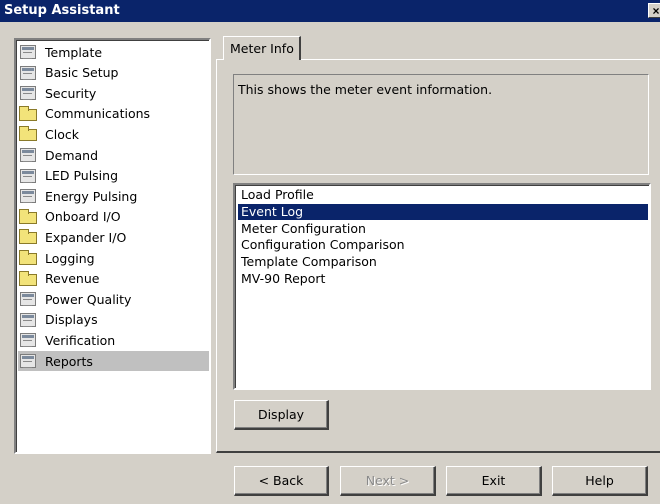 The height and width of the screenshot is (504, 660). I want to click on report-list-item: Event Log, so click(443, 211).